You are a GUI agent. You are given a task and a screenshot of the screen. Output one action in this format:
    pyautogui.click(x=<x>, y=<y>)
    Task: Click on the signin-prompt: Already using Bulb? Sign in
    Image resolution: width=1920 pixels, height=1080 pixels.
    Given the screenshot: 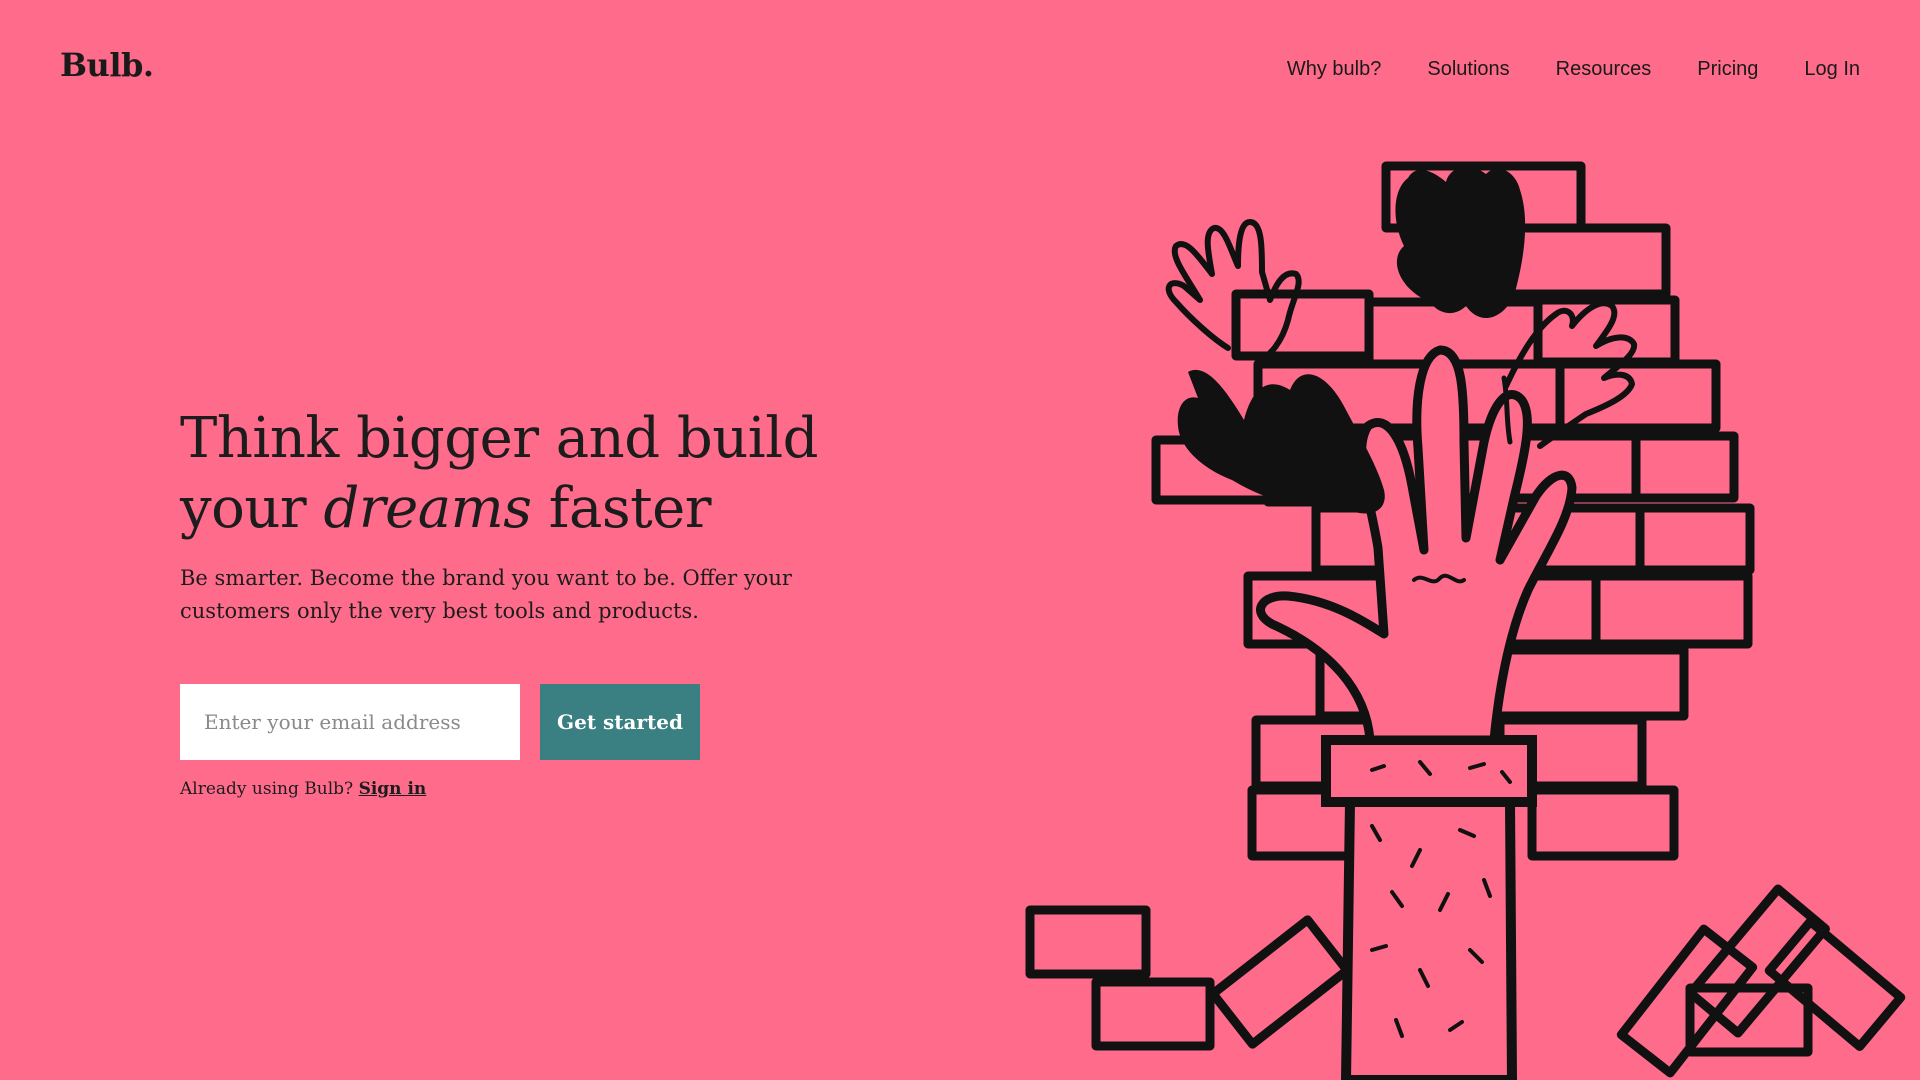 What is the action you would take?
    pyautogui.click(x=303, y=789)
    